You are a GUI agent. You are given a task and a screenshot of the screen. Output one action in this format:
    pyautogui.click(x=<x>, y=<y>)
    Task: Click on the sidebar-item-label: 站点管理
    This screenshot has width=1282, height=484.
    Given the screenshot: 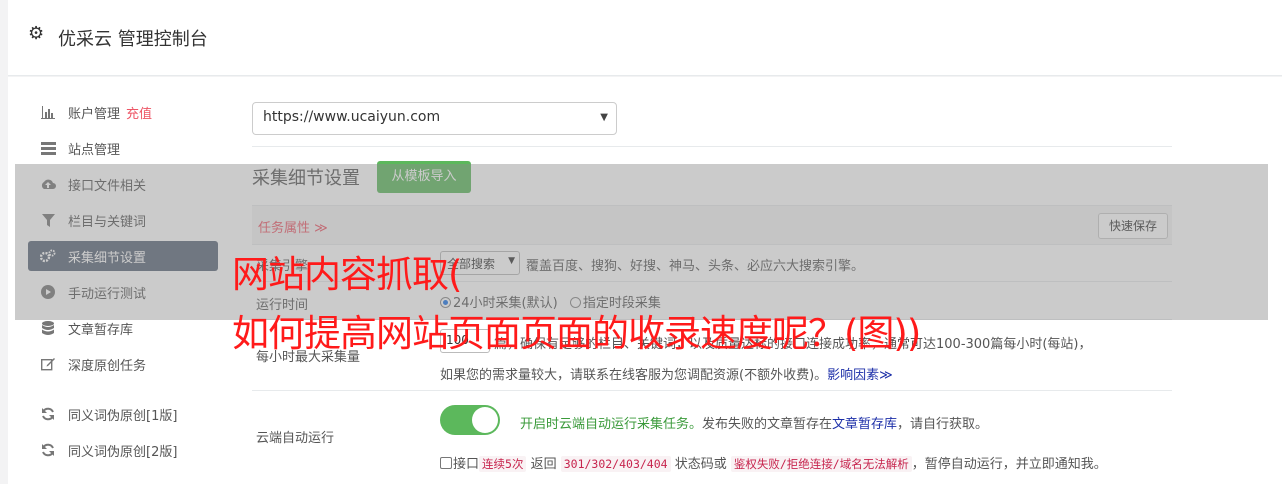 What is the action you would take?
    pyautogui.click(x=94, y=150)
    